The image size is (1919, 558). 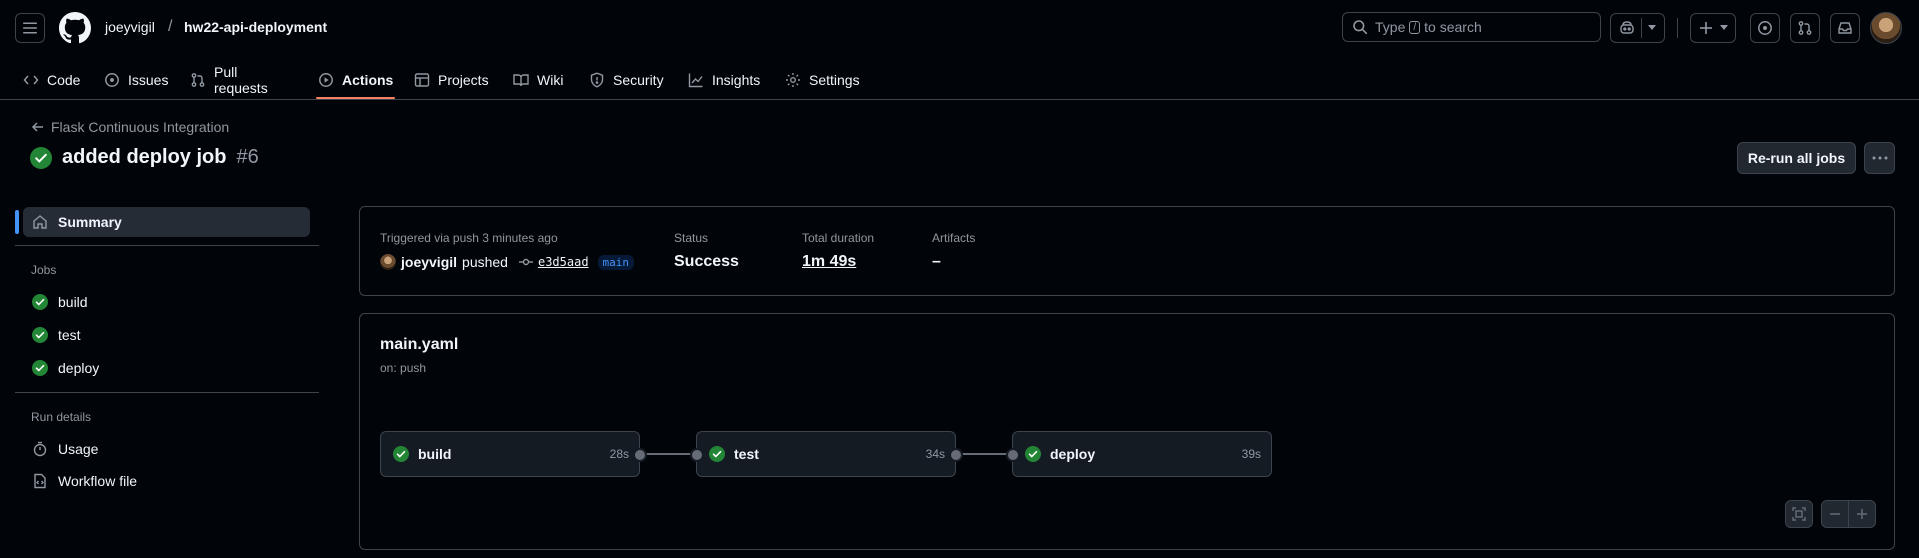 I want to click on job-name: deploy, so click(x=1073, y=454).